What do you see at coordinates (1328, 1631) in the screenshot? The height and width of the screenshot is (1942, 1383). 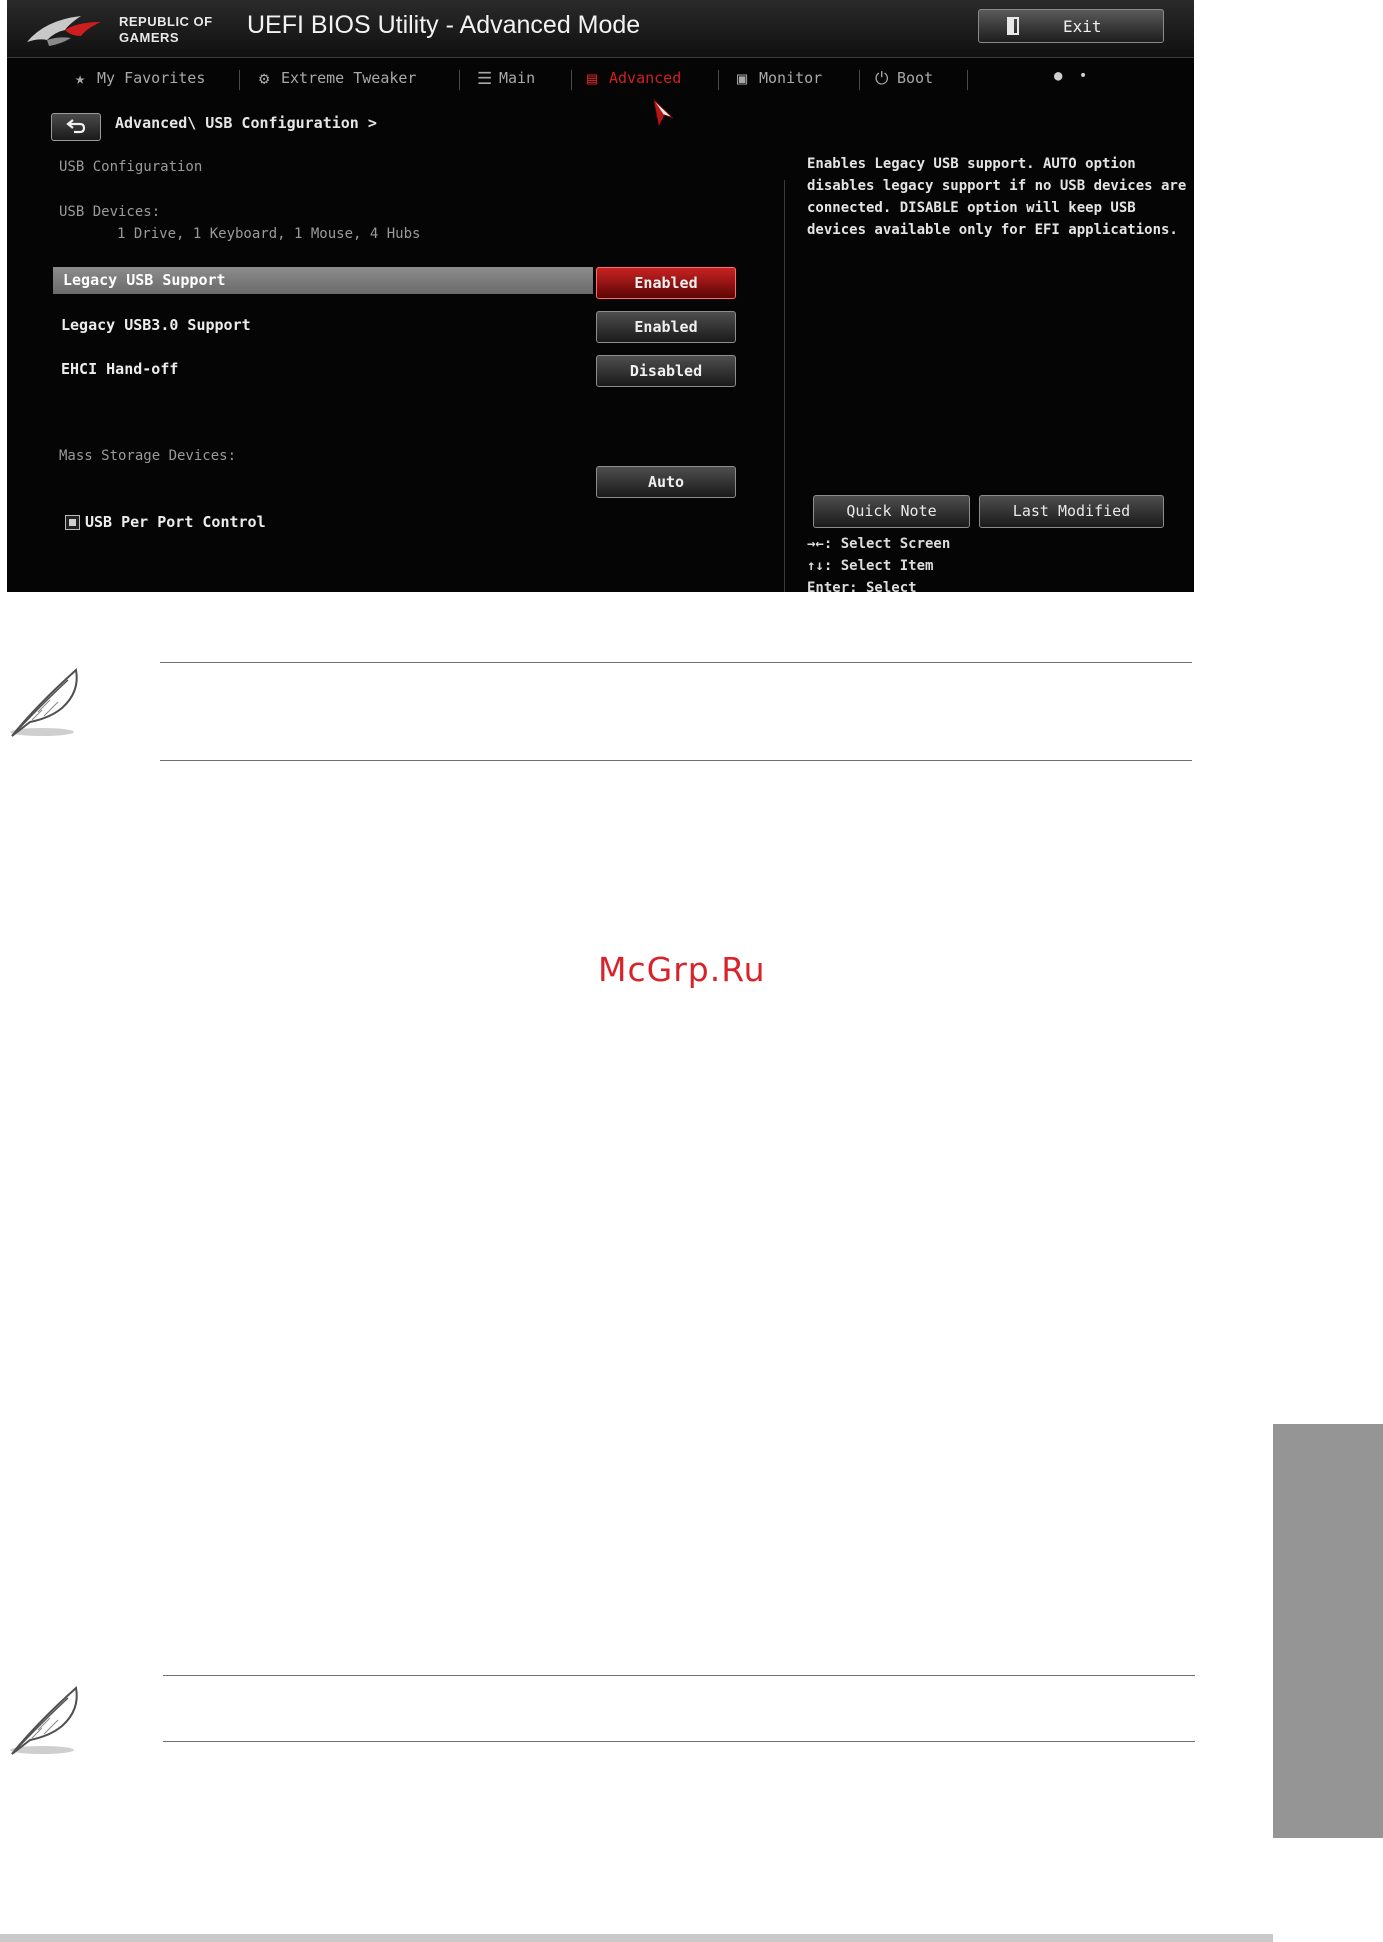 I see `chapter-tab` at bounding box center [1328, 1631].